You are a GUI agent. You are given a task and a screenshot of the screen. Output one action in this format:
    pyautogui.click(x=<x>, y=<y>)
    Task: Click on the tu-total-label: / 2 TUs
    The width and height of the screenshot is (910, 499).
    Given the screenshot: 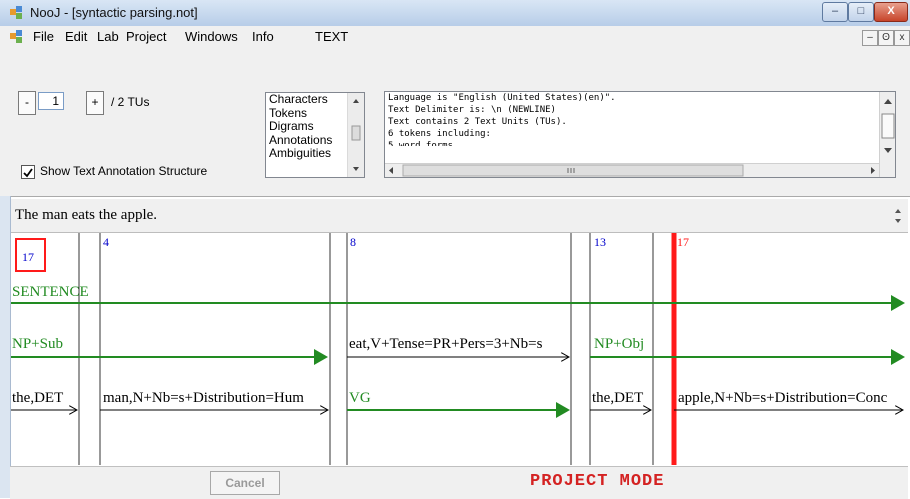 What is the action you would take?
    pyautogui.click(x=130, y=102)
    